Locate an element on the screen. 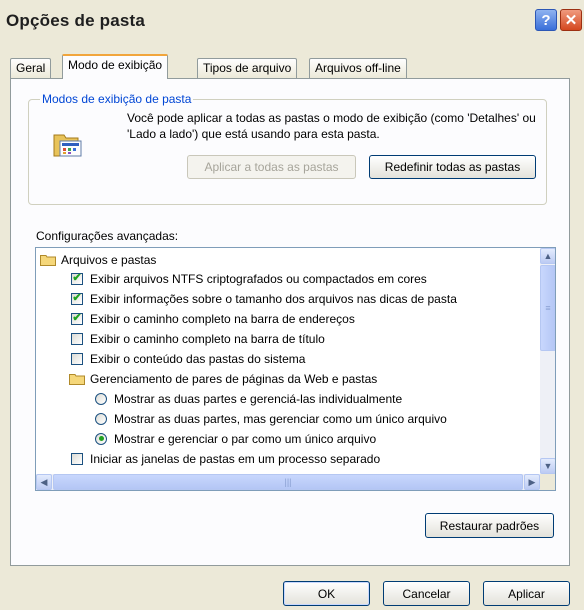 The width and height of the screenshot is (584, 610). tab-arquivos-offline: Arquivos off-line is located at coordinates (358, 68).